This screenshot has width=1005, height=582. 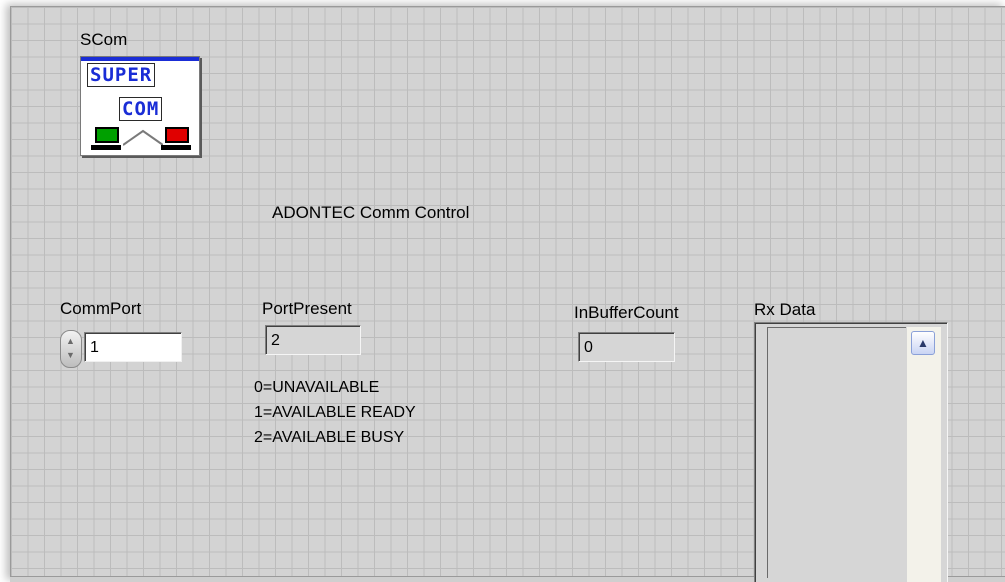 What do you see at coordinates (924, 454) in the screenshot?
I see `rxdata-scrollbar: ▲` at bounding box center [924, 454].